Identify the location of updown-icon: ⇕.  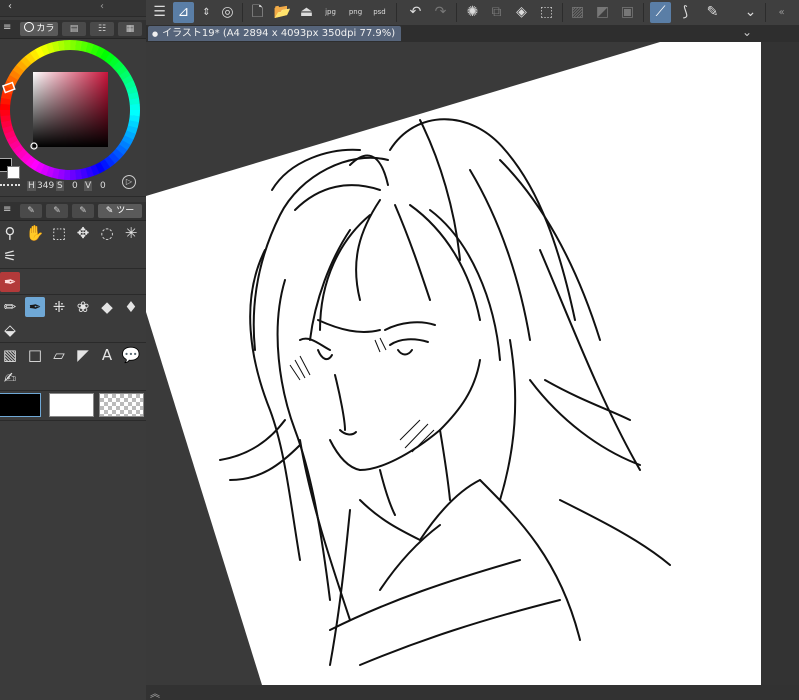
(206, 12).